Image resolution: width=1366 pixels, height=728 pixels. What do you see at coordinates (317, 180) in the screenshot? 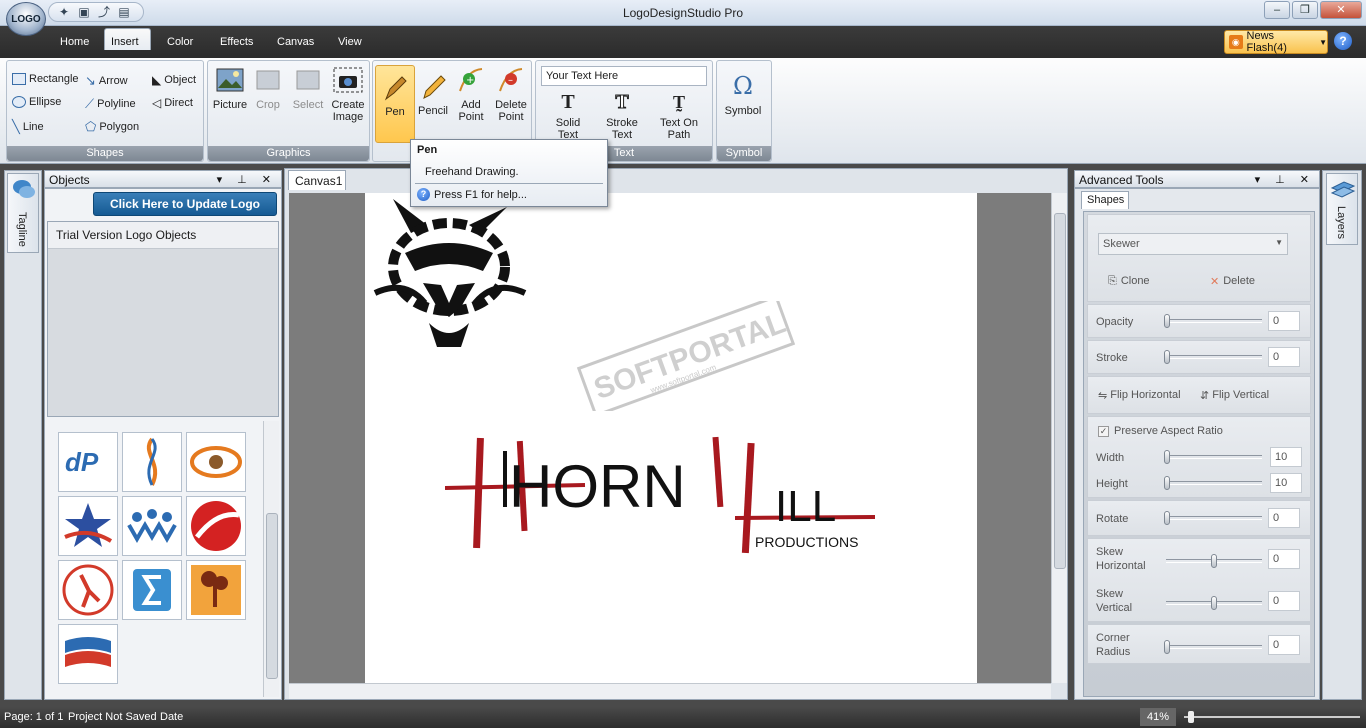
I see `canvas-tab: Canvas1` at bounding box center [317, 180].